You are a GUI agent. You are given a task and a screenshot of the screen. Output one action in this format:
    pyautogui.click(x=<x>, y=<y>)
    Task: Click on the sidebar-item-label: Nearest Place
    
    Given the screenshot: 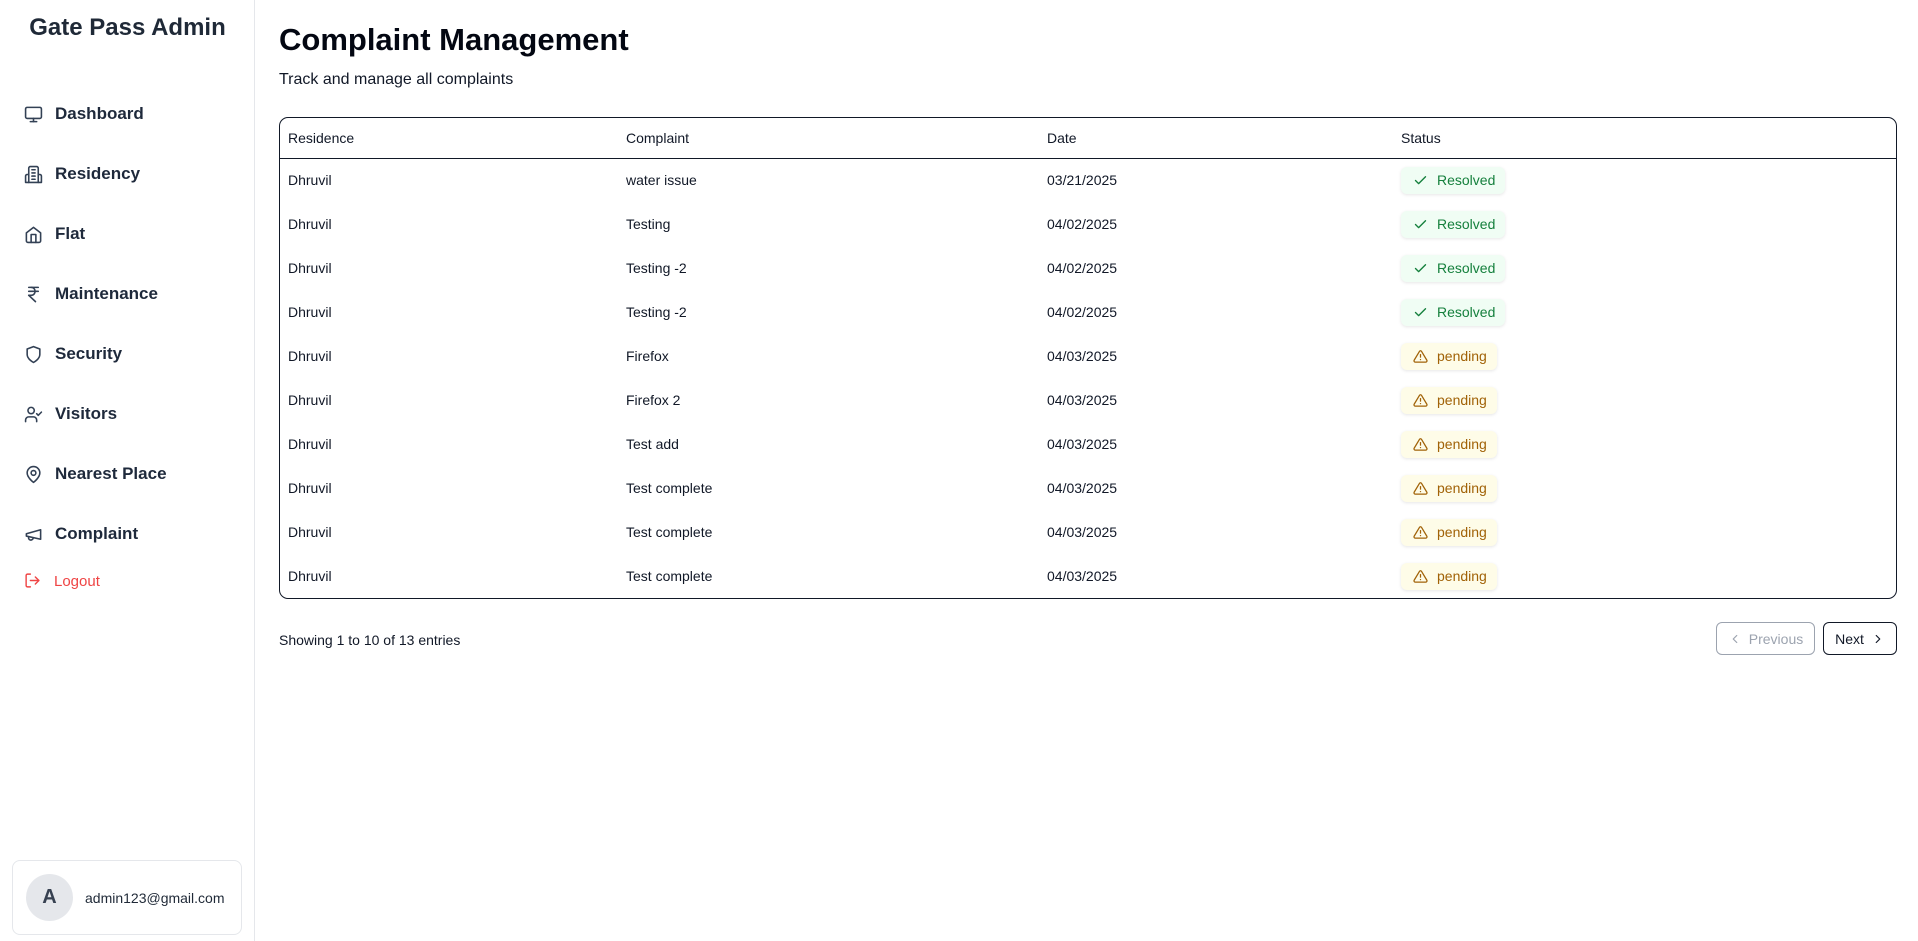 What is the action you would take?
    pyautogui.click(x=111, y=473)
    